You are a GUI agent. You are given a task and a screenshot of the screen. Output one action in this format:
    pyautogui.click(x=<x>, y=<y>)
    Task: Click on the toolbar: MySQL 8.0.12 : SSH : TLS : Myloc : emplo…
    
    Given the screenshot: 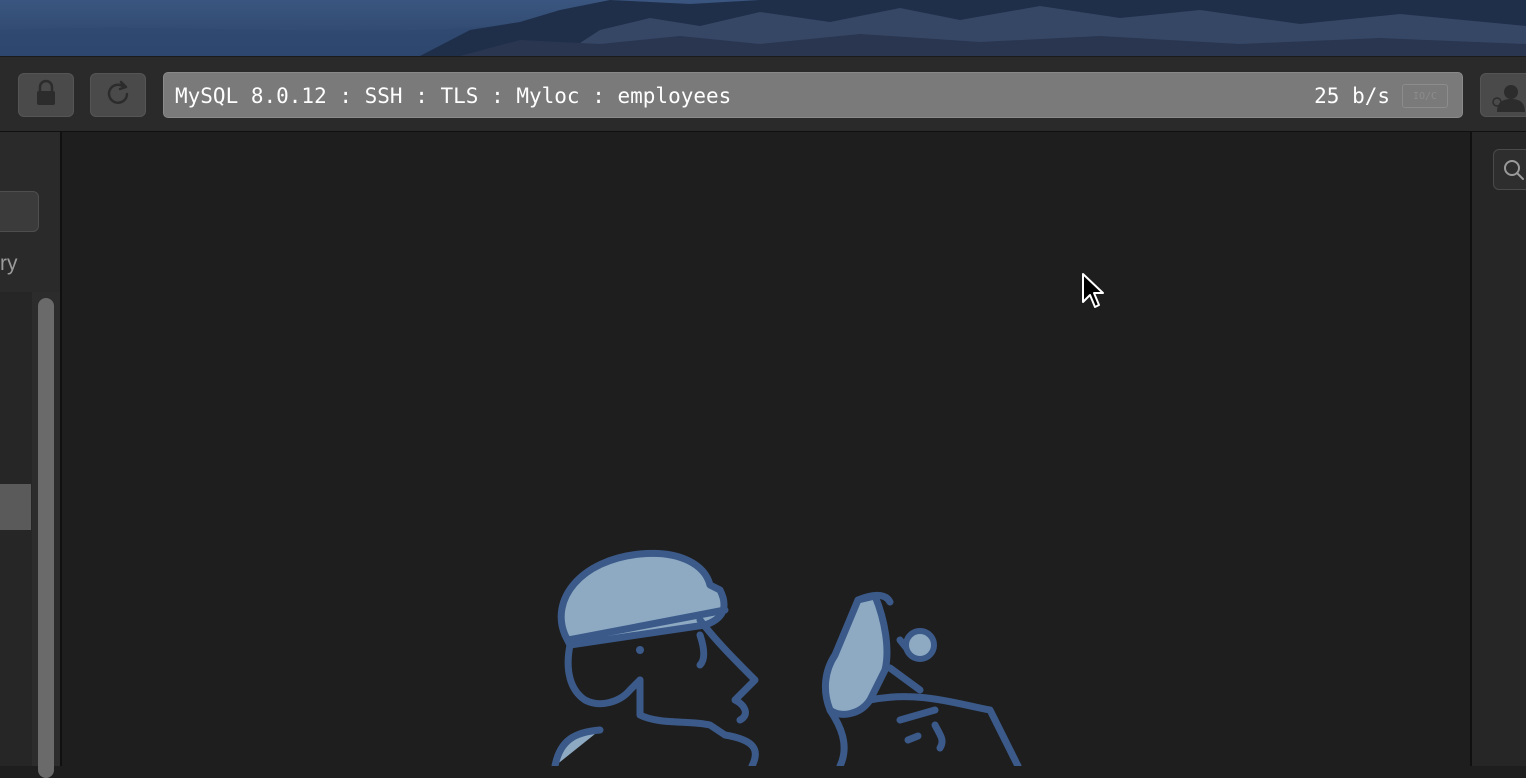 What is the action you would take?
    pyautogui.click(x=763, y=94)
    